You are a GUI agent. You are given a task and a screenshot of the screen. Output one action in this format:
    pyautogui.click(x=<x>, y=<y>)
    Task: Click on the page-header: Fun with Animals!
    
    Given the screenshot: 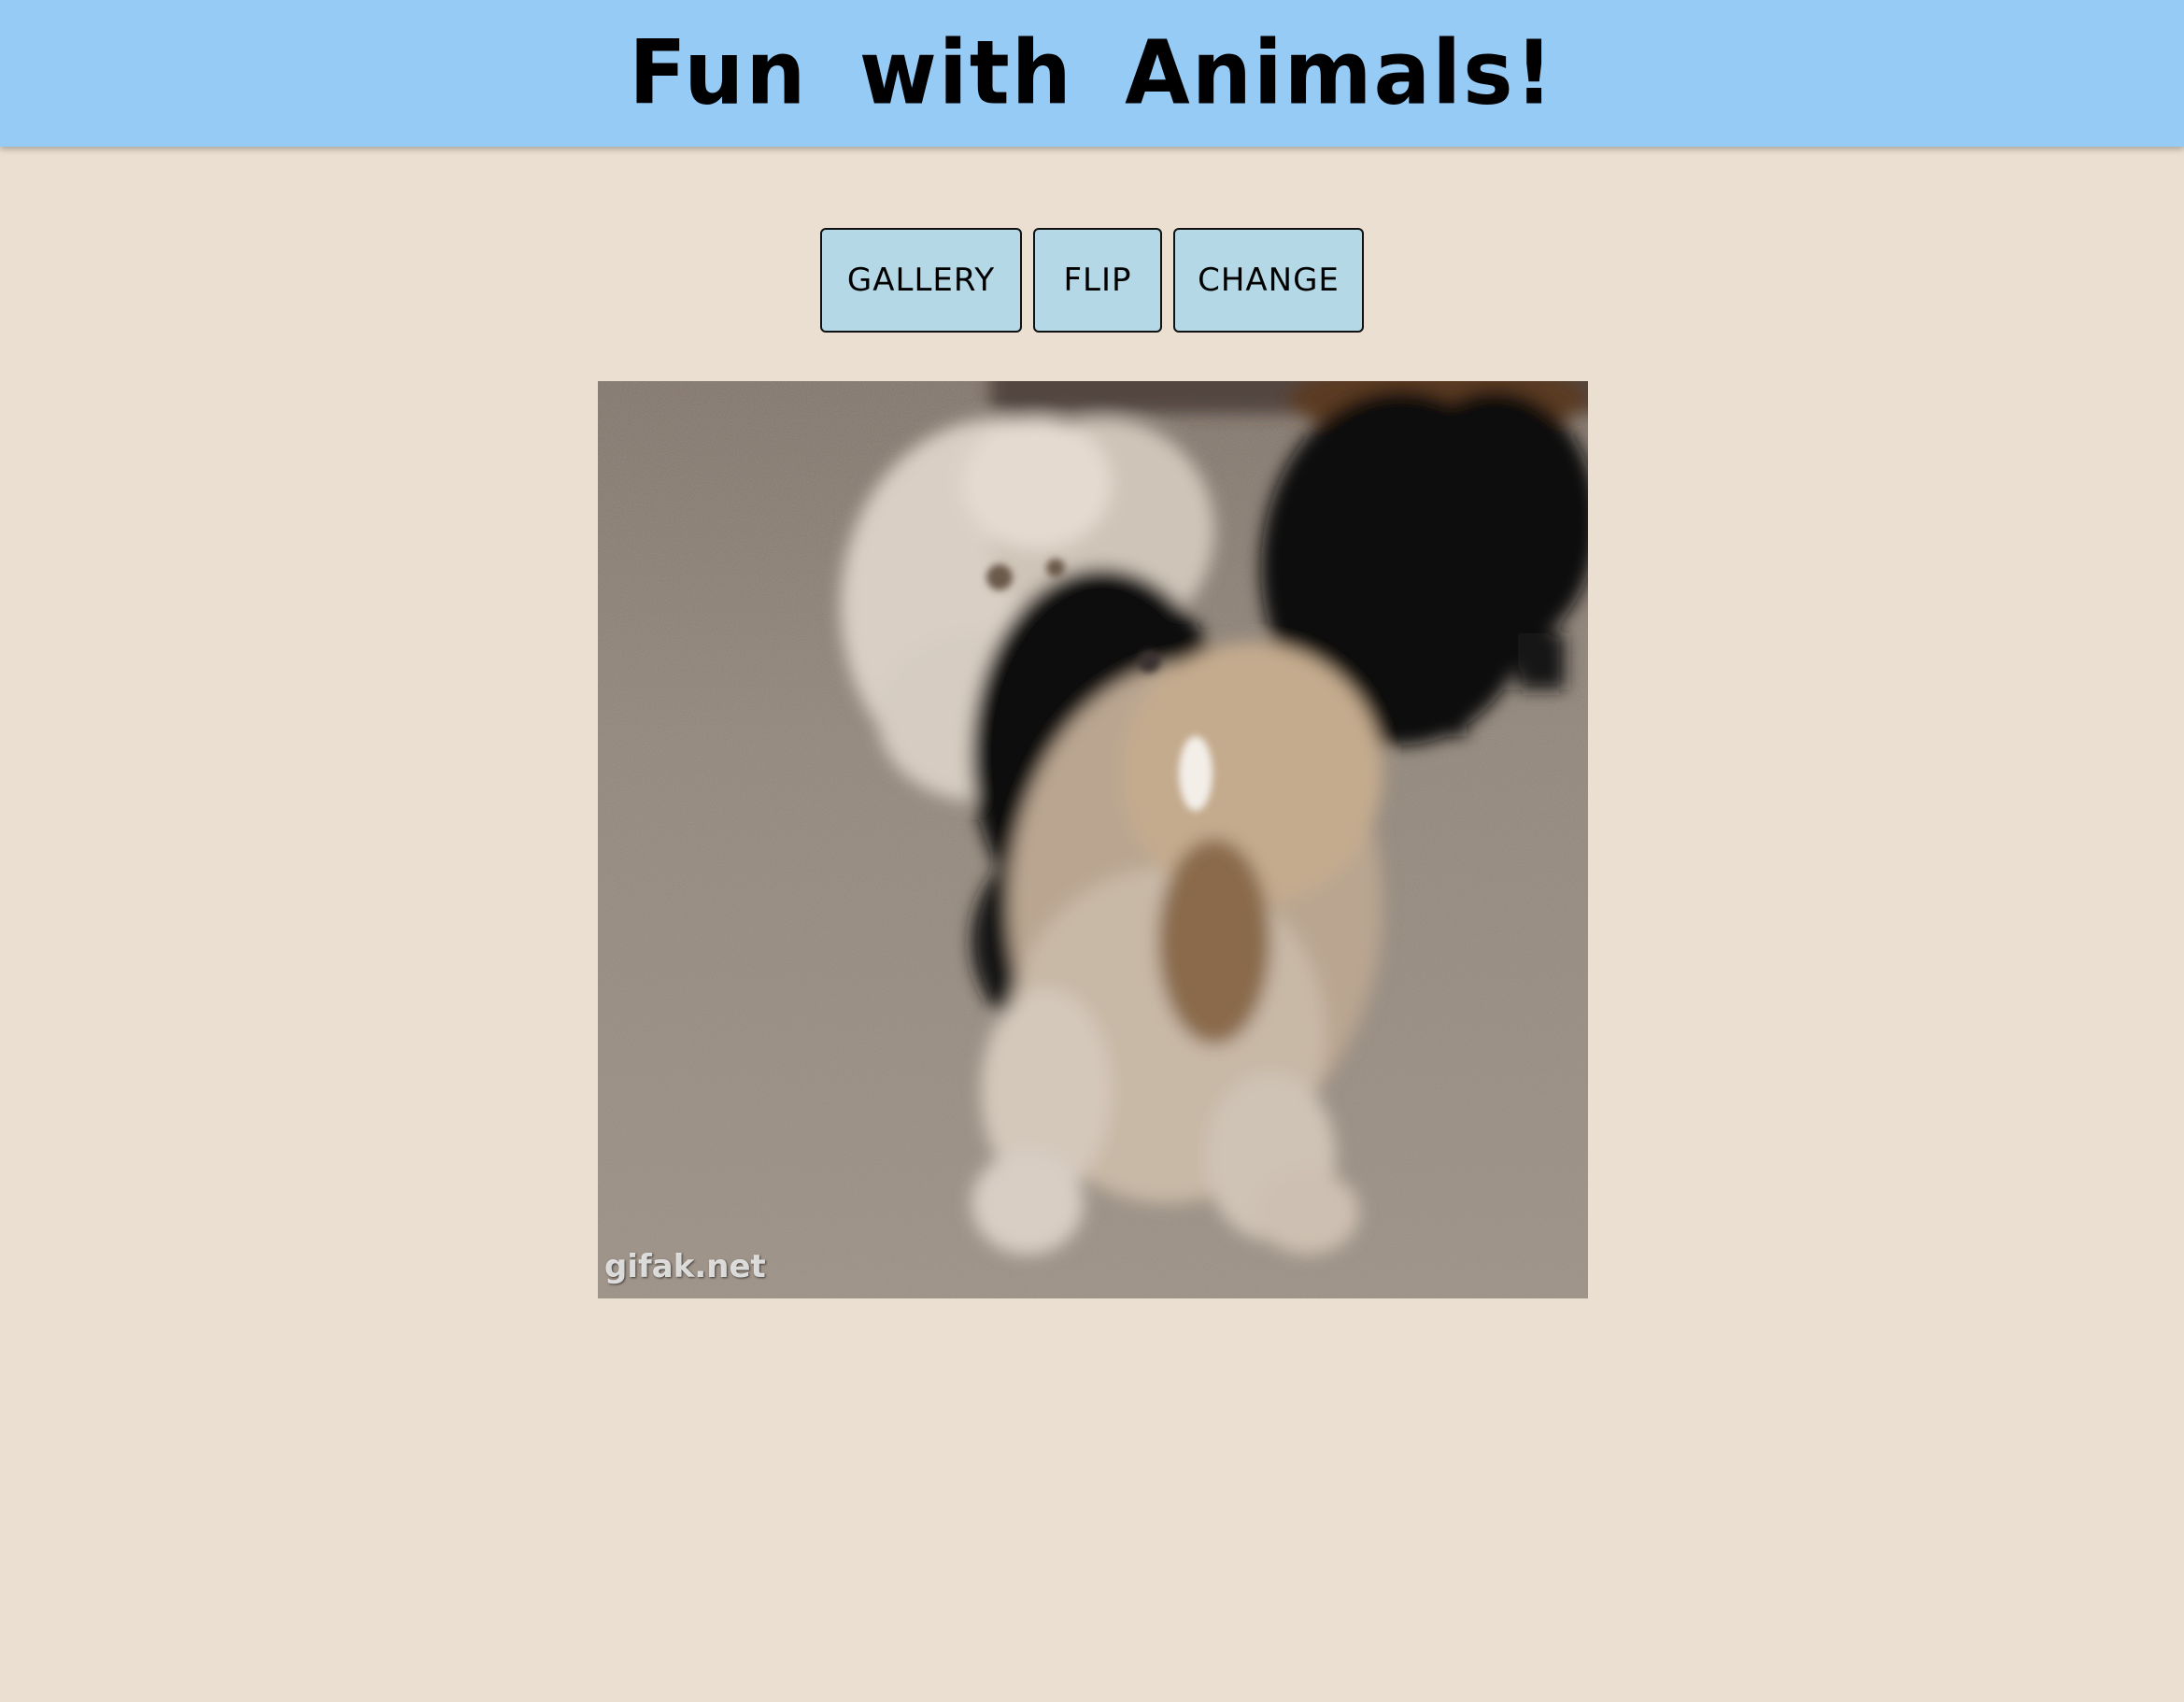 What is the action you would take?
    pyautogui.click(x=1092, y=73)
    